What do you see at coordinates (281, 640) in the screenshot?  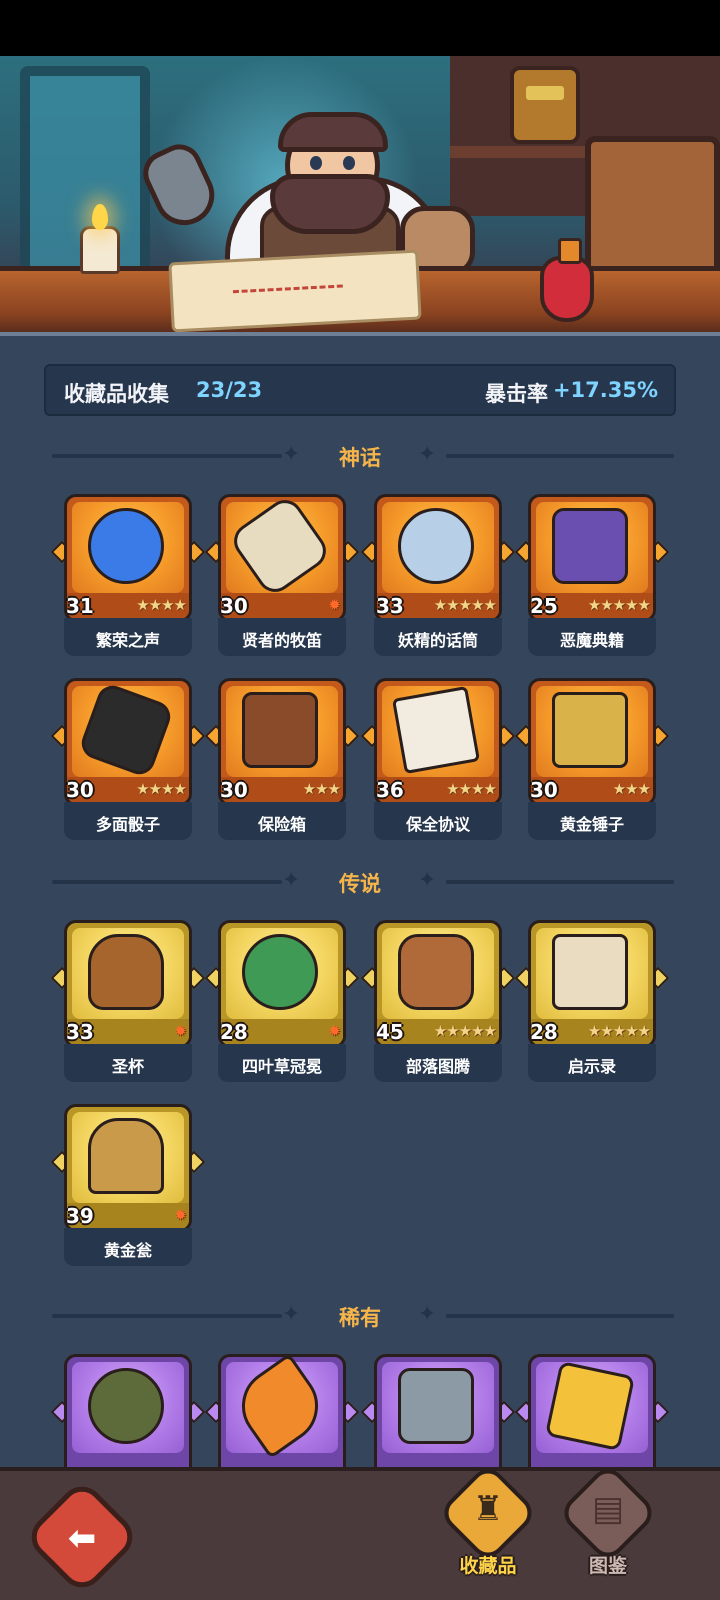 I see `item-name: 贤者的牧笛` at bounding box center [281, 640].